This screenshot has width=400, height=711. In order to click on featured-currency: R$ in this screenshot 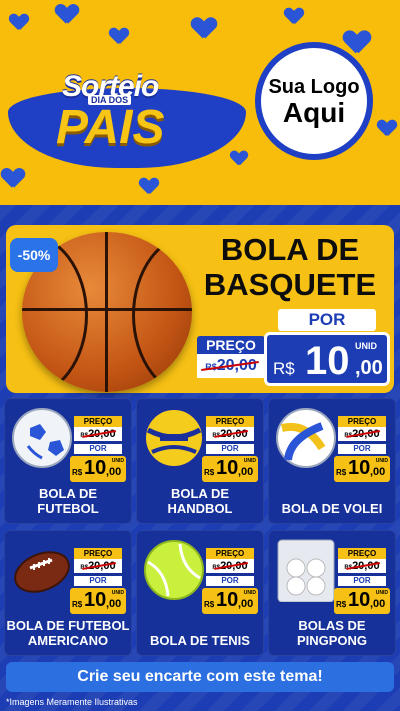, I will do `click(284, 368)`.